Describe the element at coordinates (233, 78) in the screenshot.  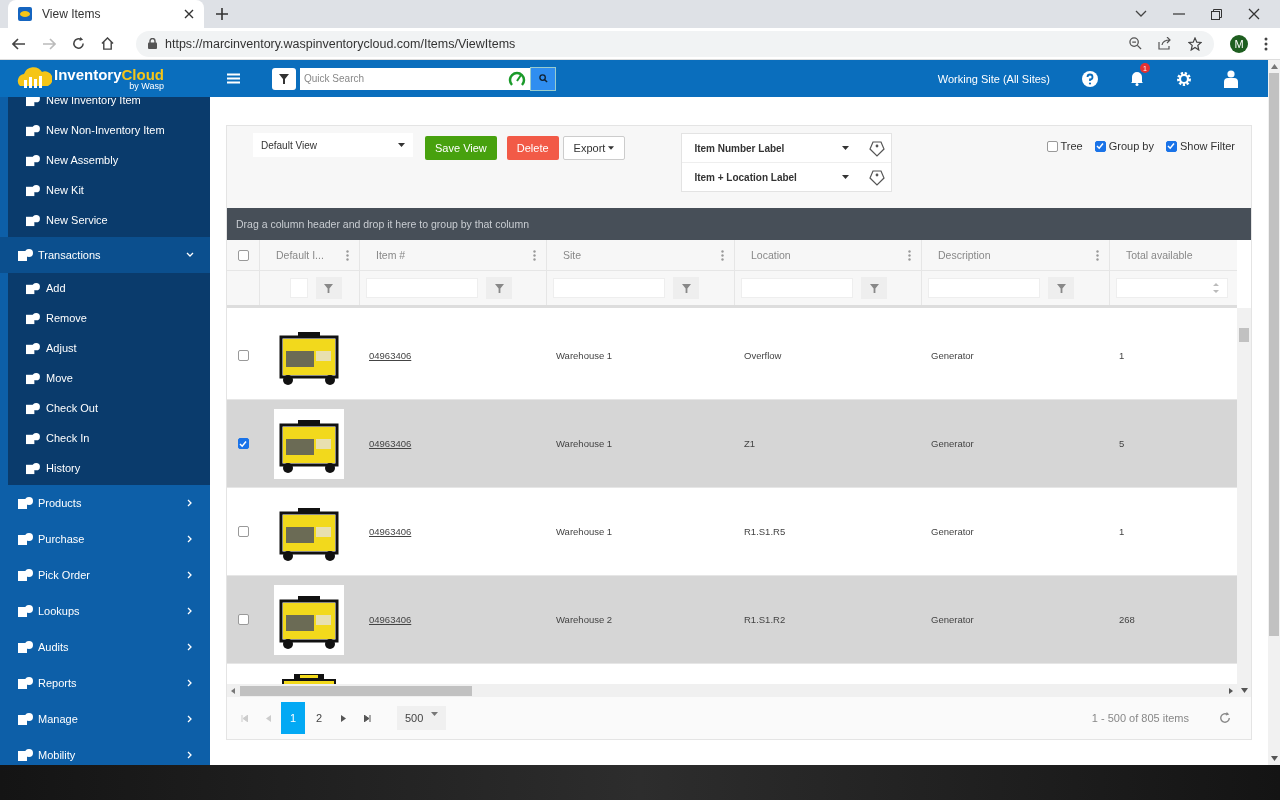
I see `menu-icon` at that location.